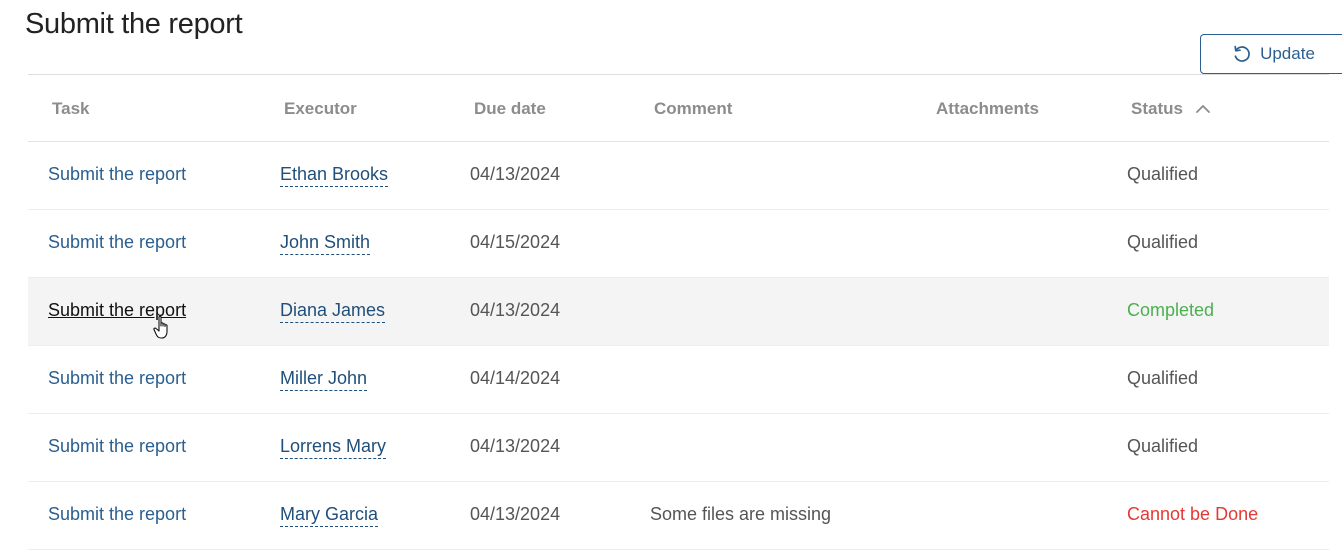 Image resolution: width=1342 pixels, height=551 pixels. Describe the element at coordinates (693, 109) in the screenshot. I see `column-header-comment: Comment` at that location.